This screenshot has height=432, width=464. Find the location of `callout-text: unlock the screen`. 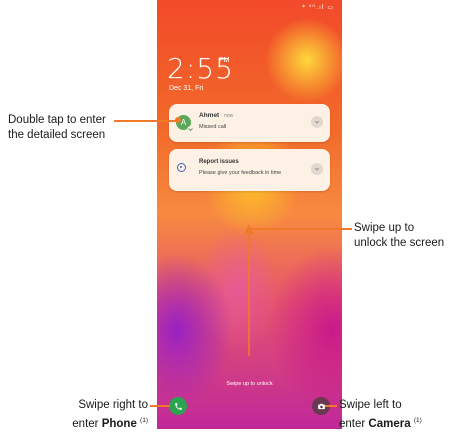

callout-text: unlock the screen is located at coordinates (399, 243).